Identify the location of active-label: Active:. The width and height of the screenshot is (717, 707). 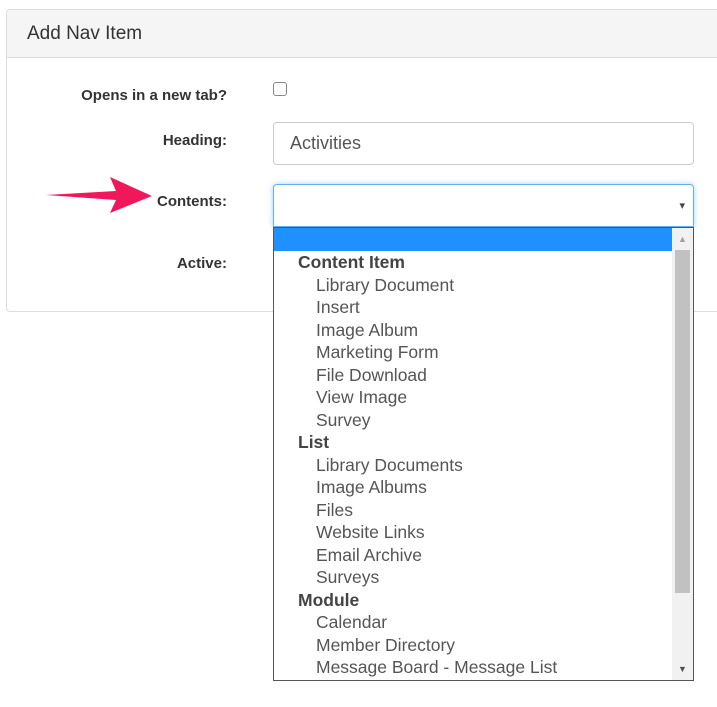
(201, 263).